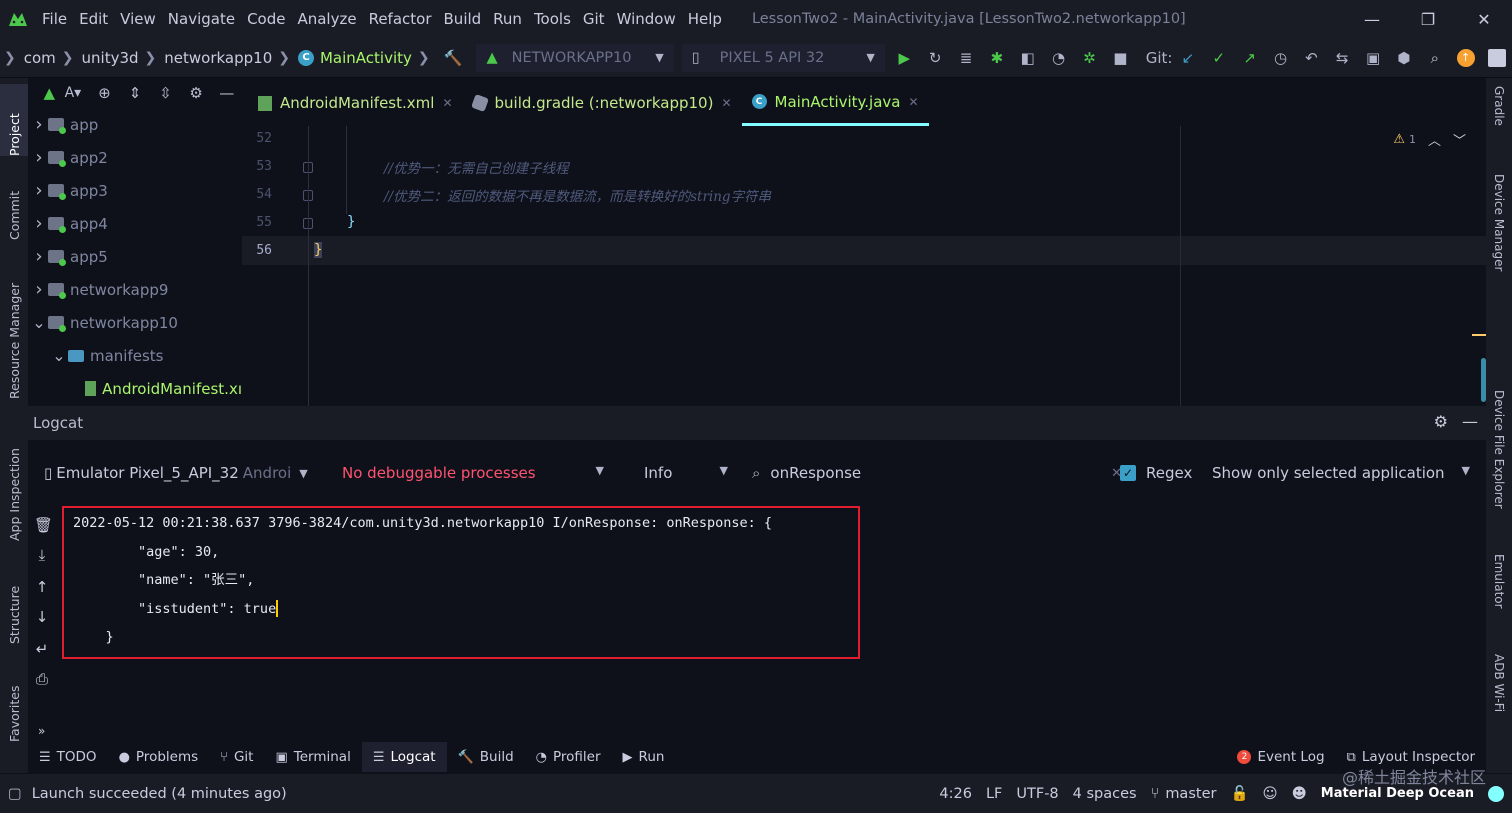 The image size is (1512, 813). Describe the element at coordinates (835, 103) in the screenshot. I see `tab-mainactivity: C MainActivity.java ✕` at that location.